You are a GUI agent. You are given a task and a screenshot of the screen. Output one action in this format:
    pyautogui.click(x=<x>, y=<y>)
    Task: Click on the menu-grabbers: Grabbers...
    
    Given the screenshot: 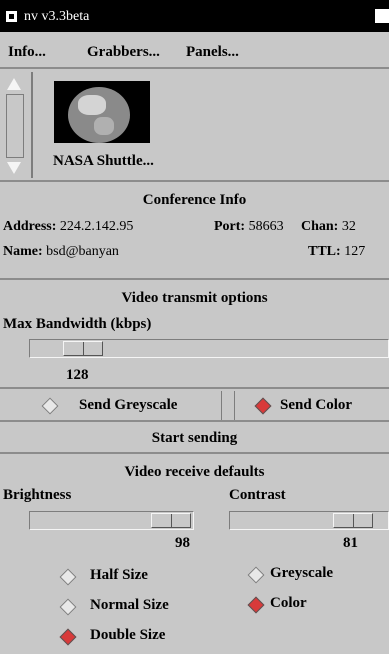 What is the action you would take?
    pyautogui.click(x=123, y=52)
    